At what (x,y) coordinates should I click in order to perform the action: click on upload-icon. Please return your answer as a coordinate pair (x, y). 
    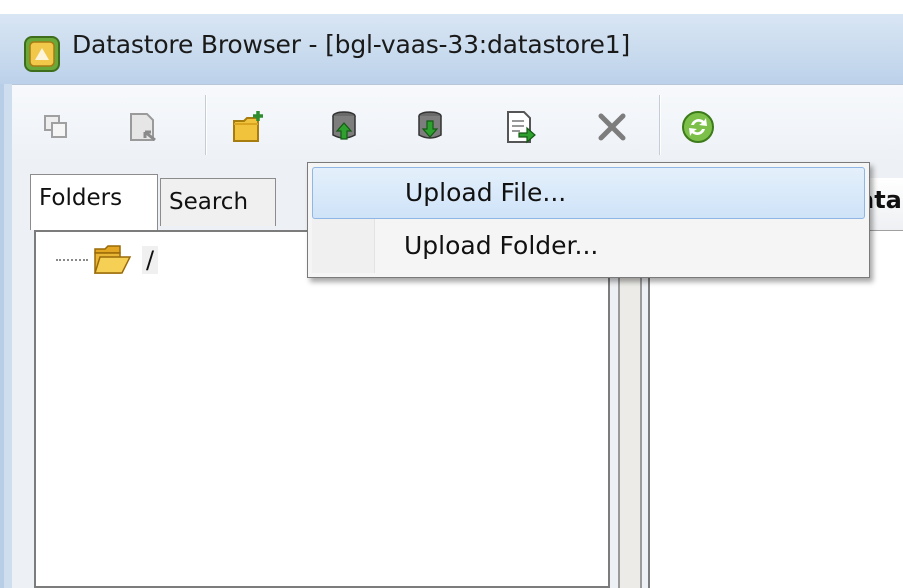
    Looking at the image, I should click on (344, 125).